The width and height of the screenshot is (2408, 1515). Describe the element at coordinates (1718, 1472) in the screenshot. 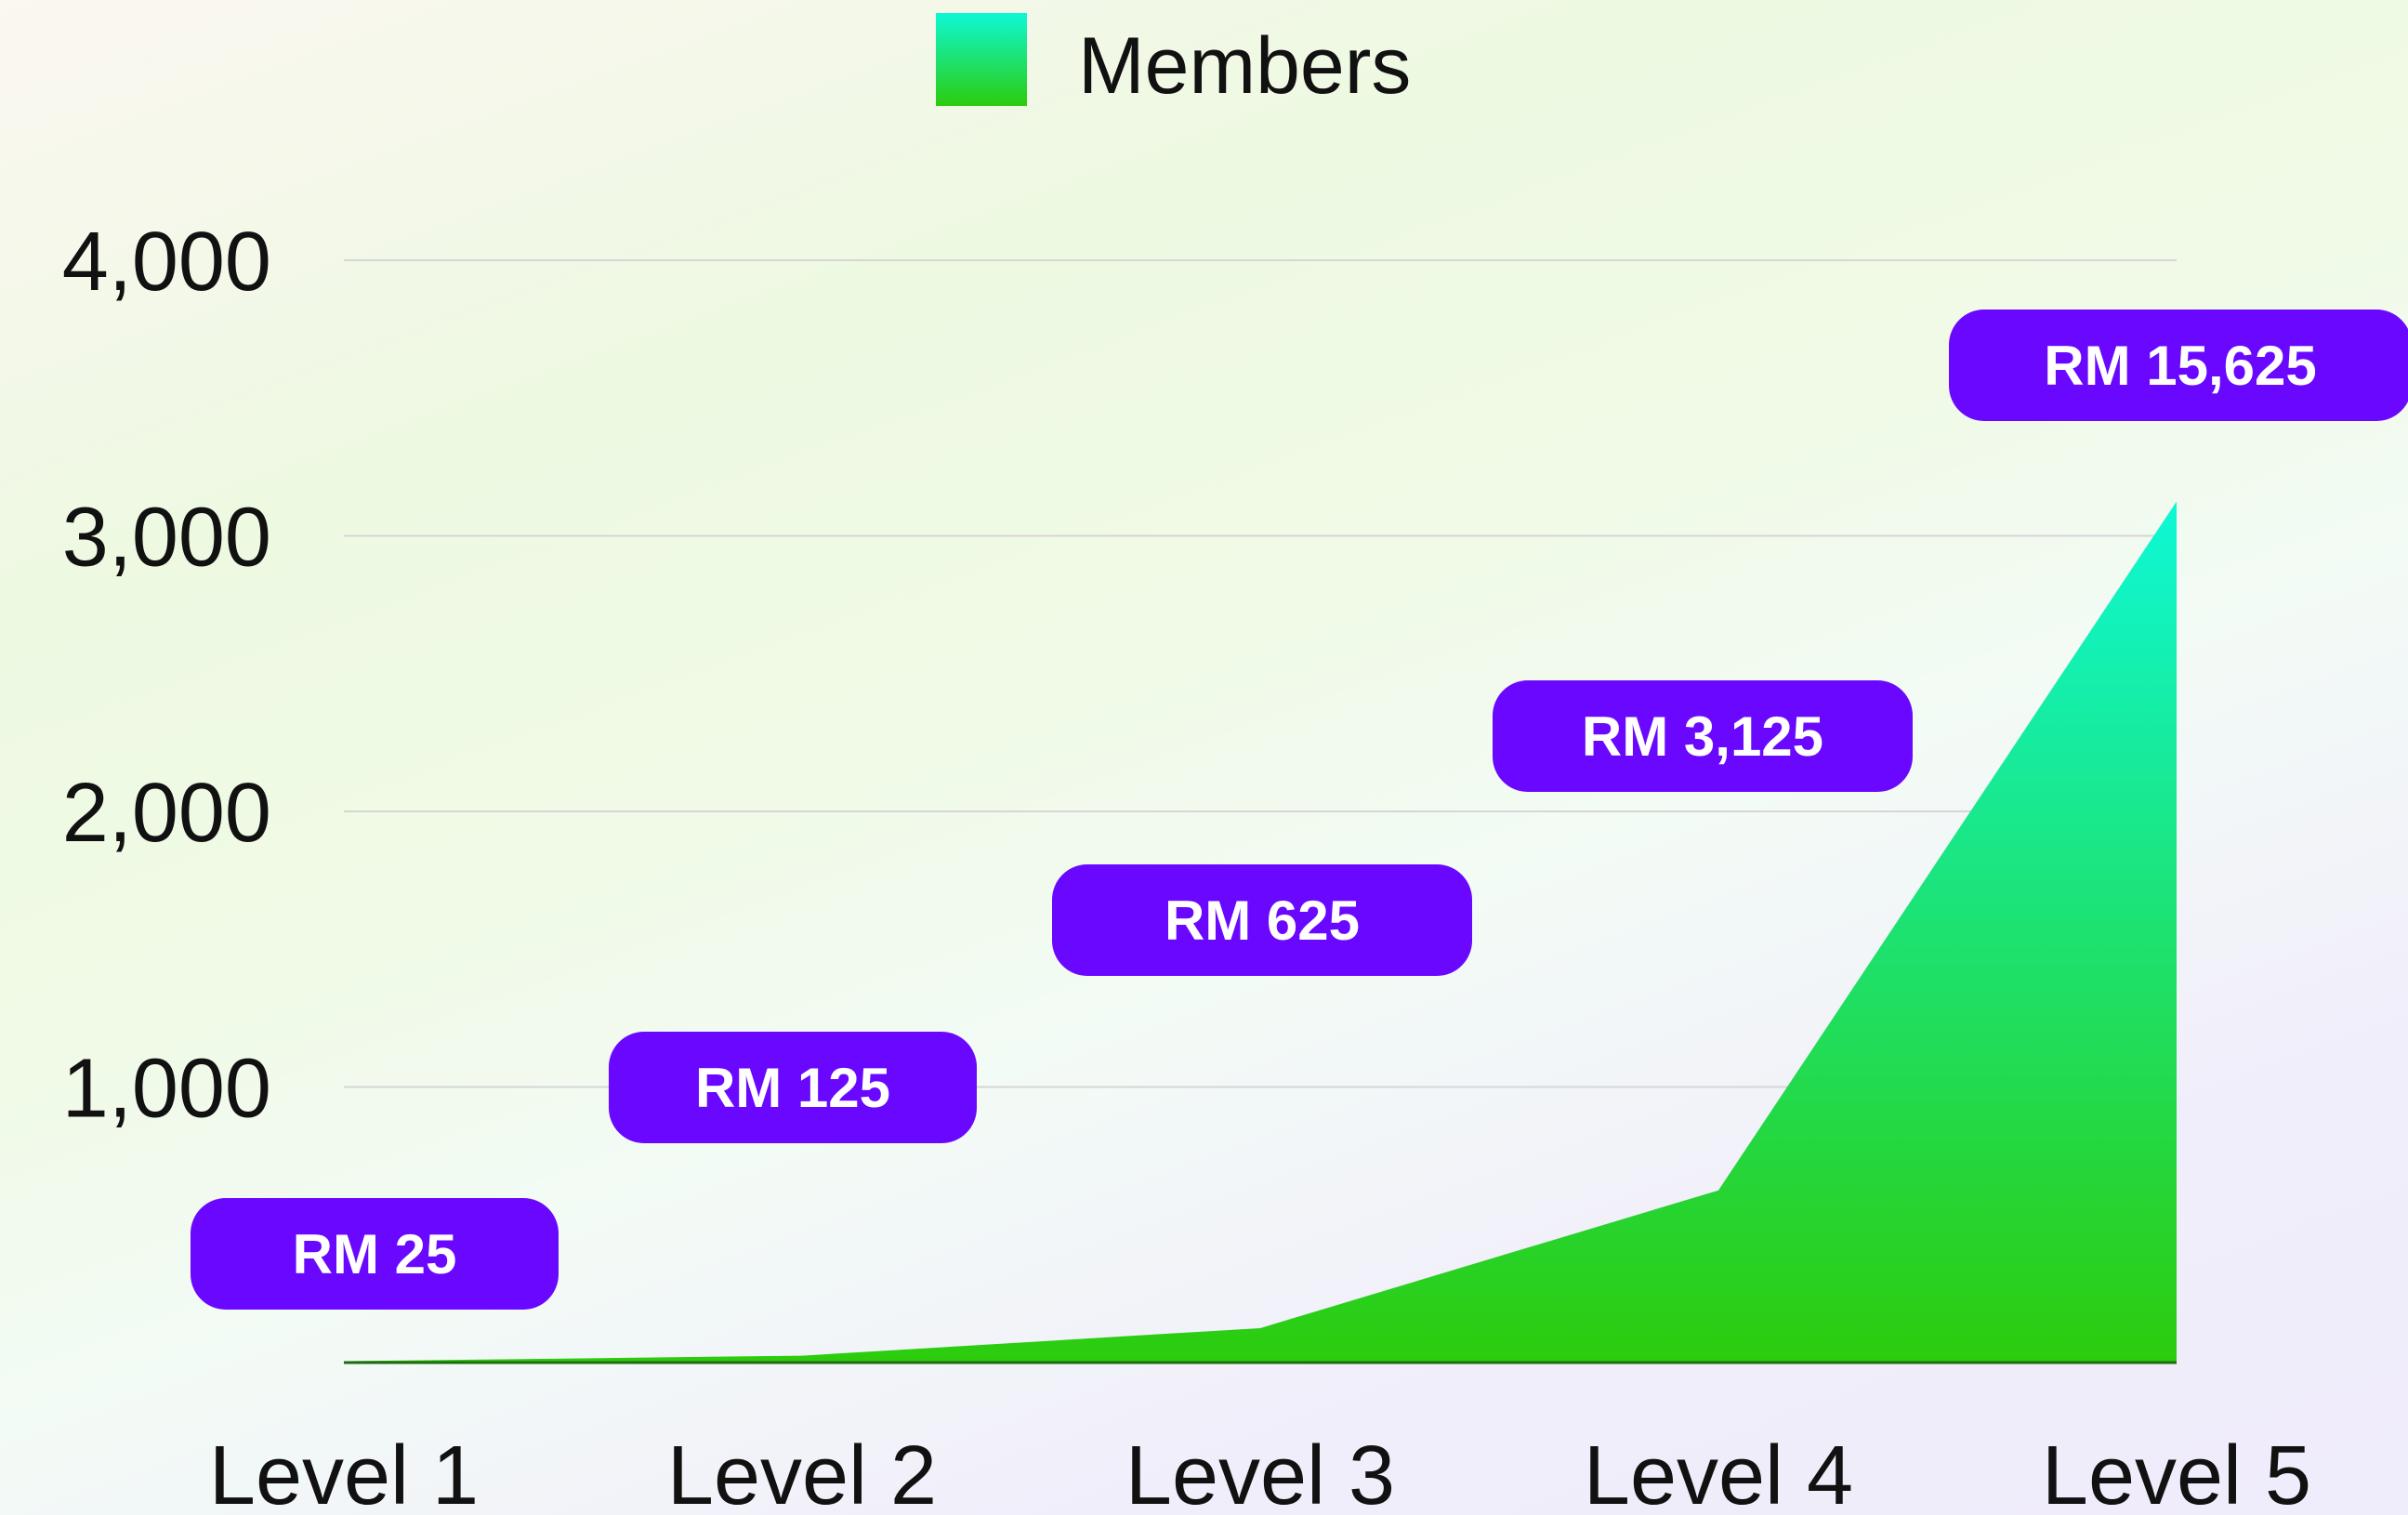

I see `x-tick-label: Level 4` at that location.